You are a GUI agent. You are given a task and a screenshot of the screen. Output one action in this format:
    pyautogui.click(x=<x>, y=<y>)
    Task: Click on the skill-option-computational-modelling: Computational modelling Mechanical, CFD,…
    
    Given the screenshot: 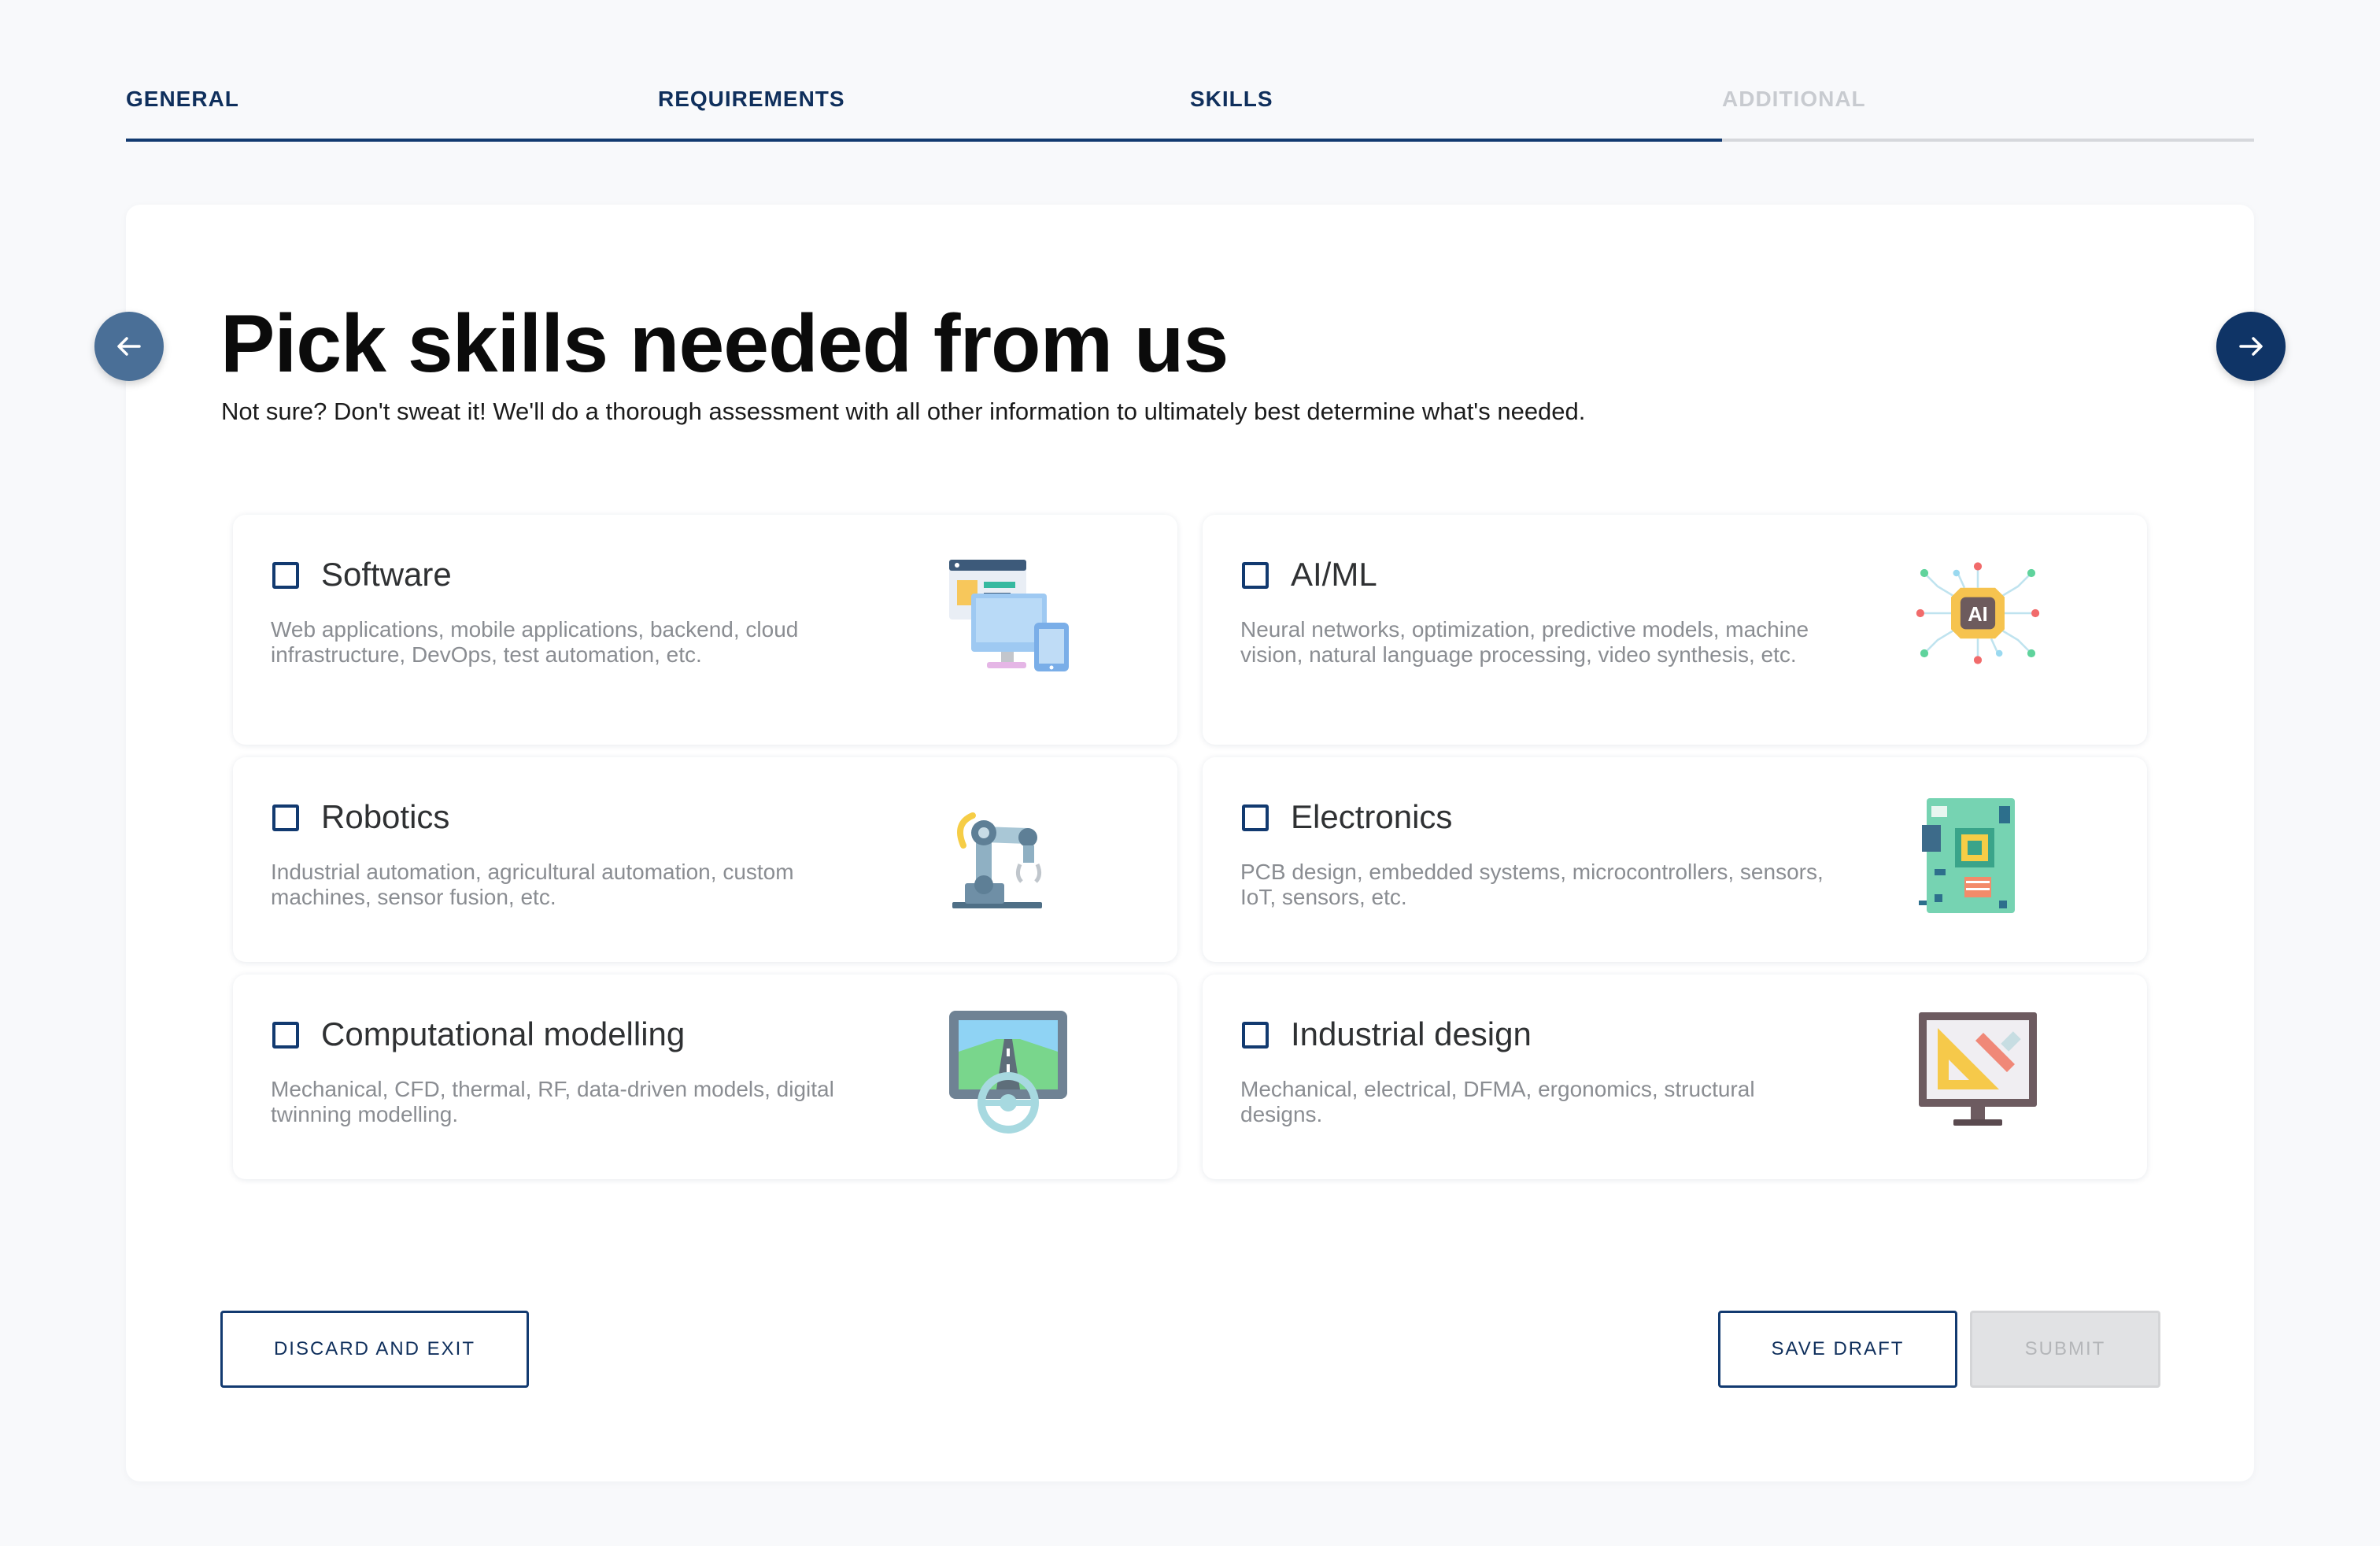 What is the action you would take?
    pyautogui.click(x=705, y=1077)
    